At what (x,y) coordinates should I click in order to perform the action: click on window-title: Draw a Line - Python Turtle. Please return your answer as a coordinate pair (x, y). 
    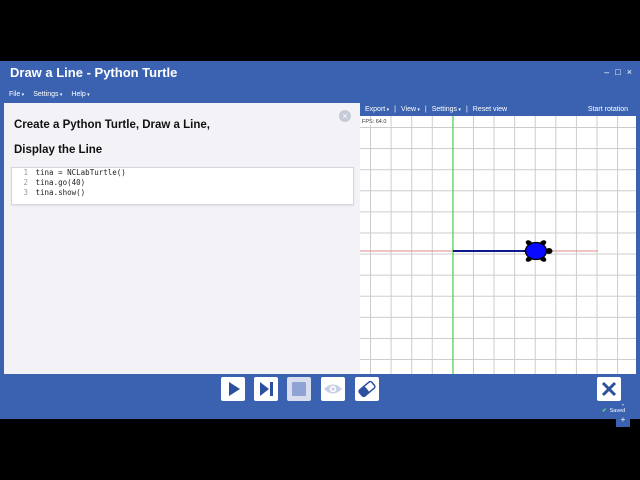
    Looking at the image, I should click on (94, 72).